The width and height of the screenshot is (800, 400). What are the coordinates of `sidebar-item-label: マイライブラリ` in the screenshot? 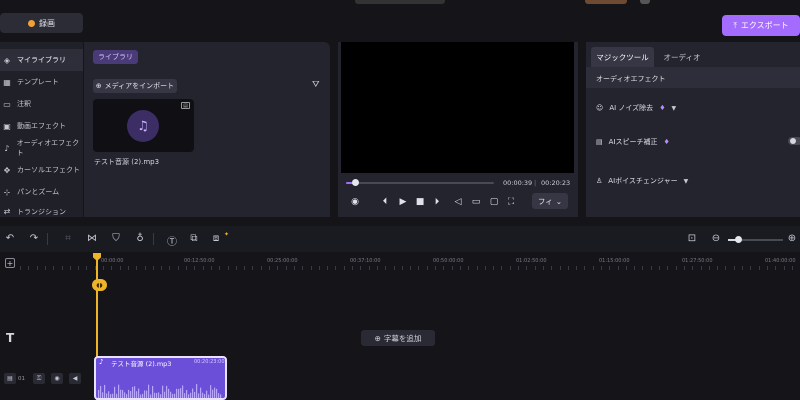 It's located at (41, 60).